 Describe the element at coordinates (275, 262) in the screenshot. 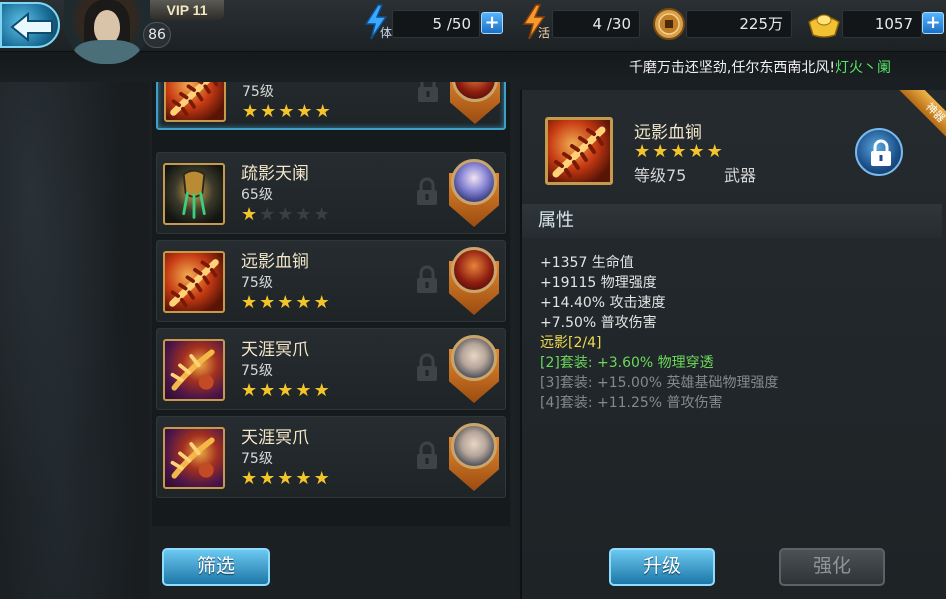

I see `item-name: 远影血锏` at that location.